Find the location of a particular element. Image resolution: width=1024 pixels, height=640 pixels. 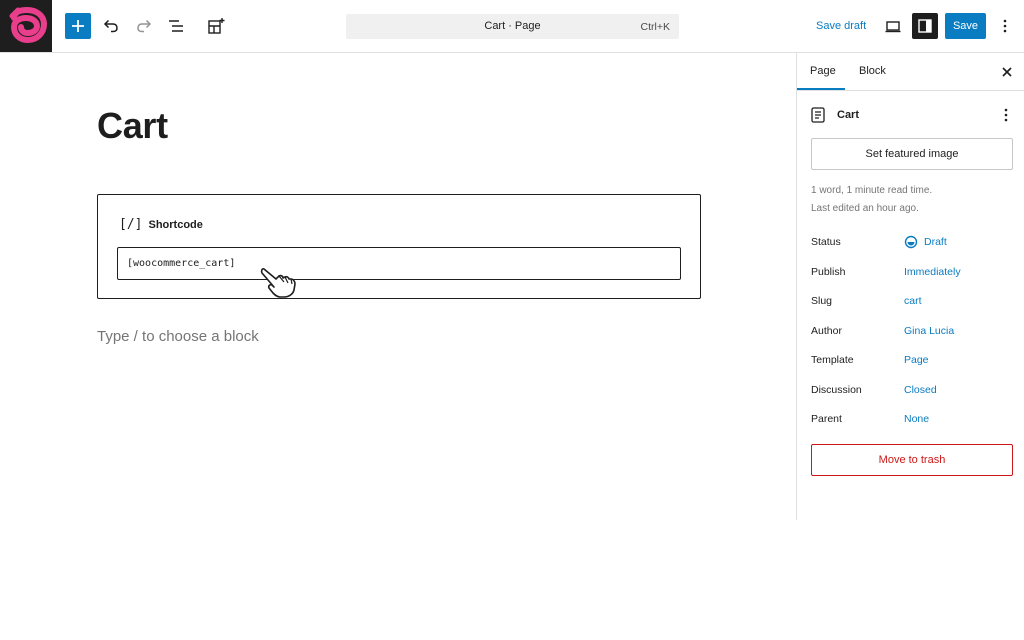

options-menu-button is located at coordinates (1005, 26).